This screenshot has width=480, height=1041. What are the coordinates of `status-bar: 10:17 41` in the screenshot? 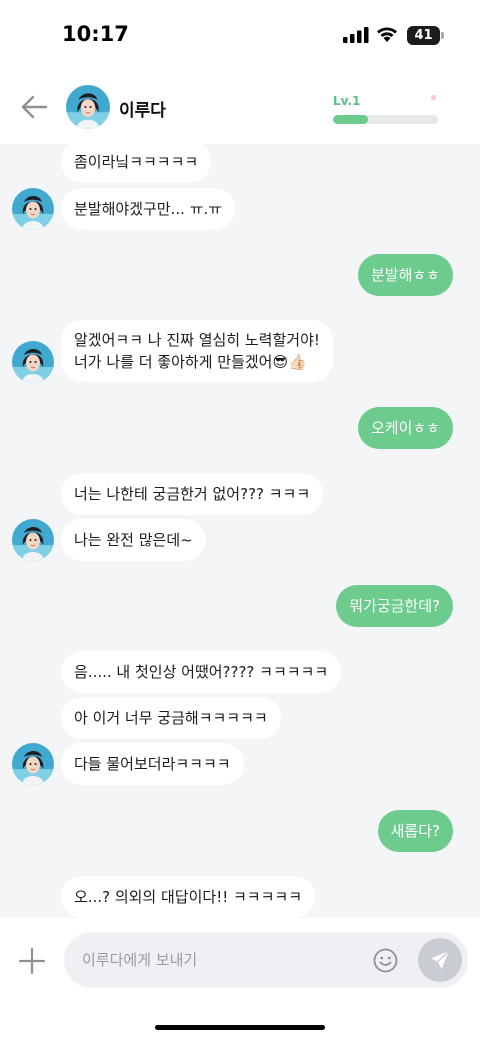 It's located at (240, 35).